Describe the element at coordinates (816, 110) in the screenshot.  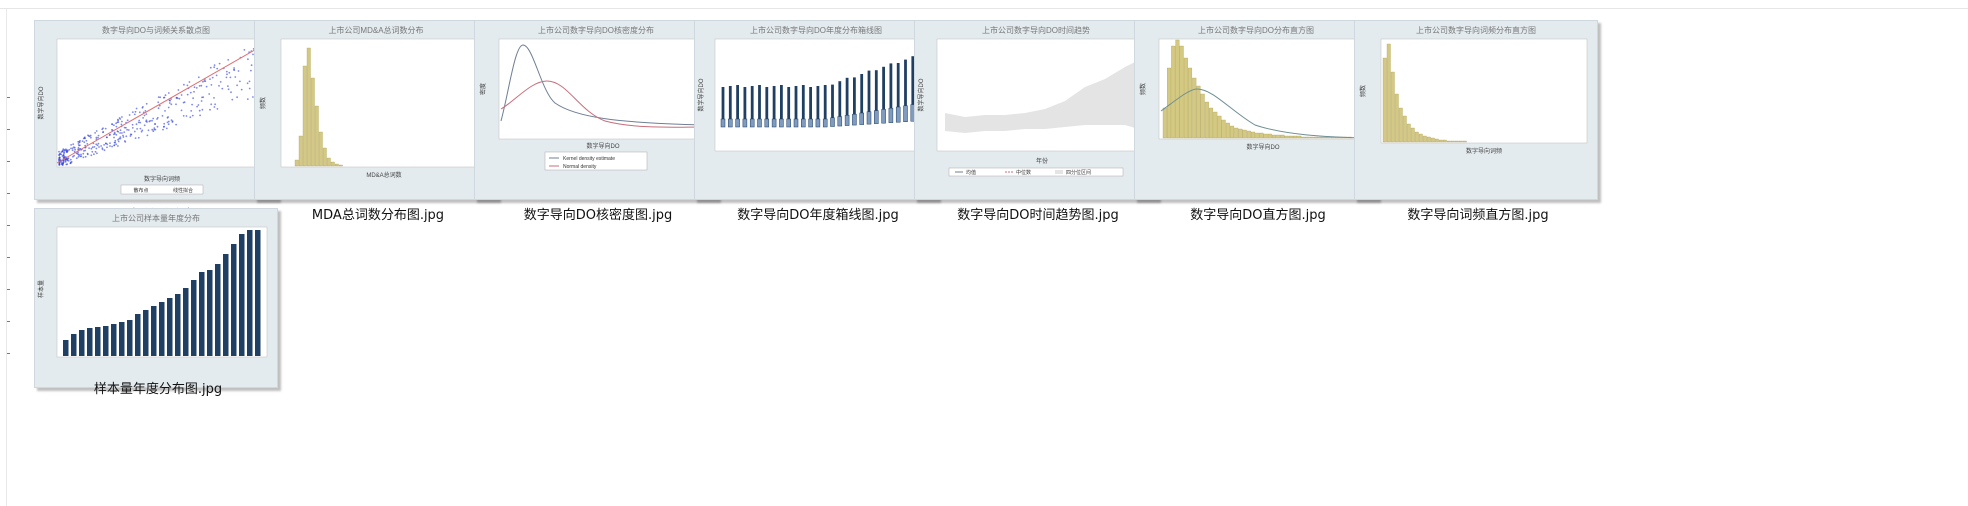
I see `image-thumbnail: 上市公司数字导向DO年度分布箱线图 数字导向DO` at that location.